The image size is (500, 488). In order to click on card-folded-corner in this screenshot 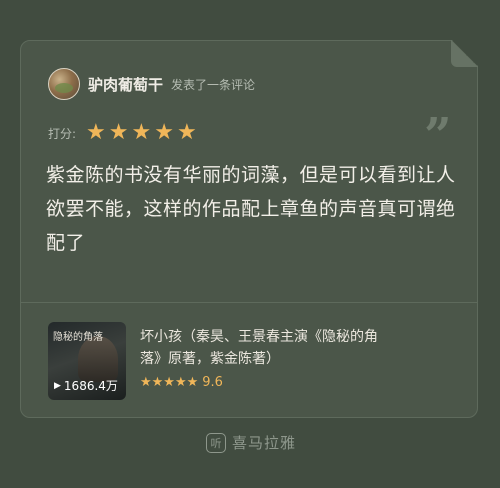, I will do `click(464, 53)`.